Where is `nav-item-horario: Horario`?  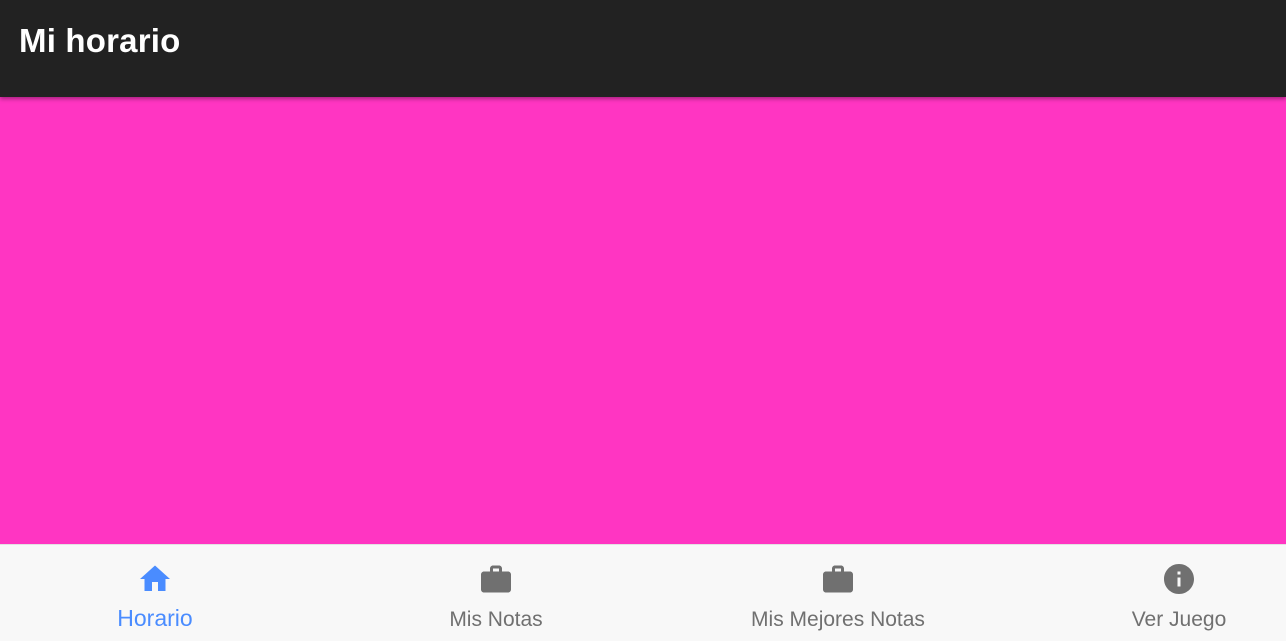 nav-item-horario: Horario is located at coordinates (155, 593).